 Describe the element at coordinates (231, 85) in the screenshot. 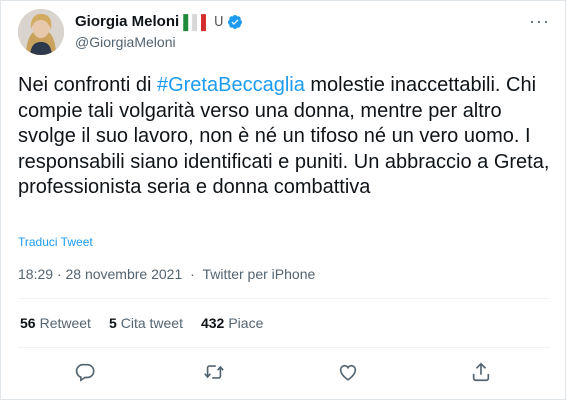

I see `hashtag-link: #GretaBeccaglia` at that location.